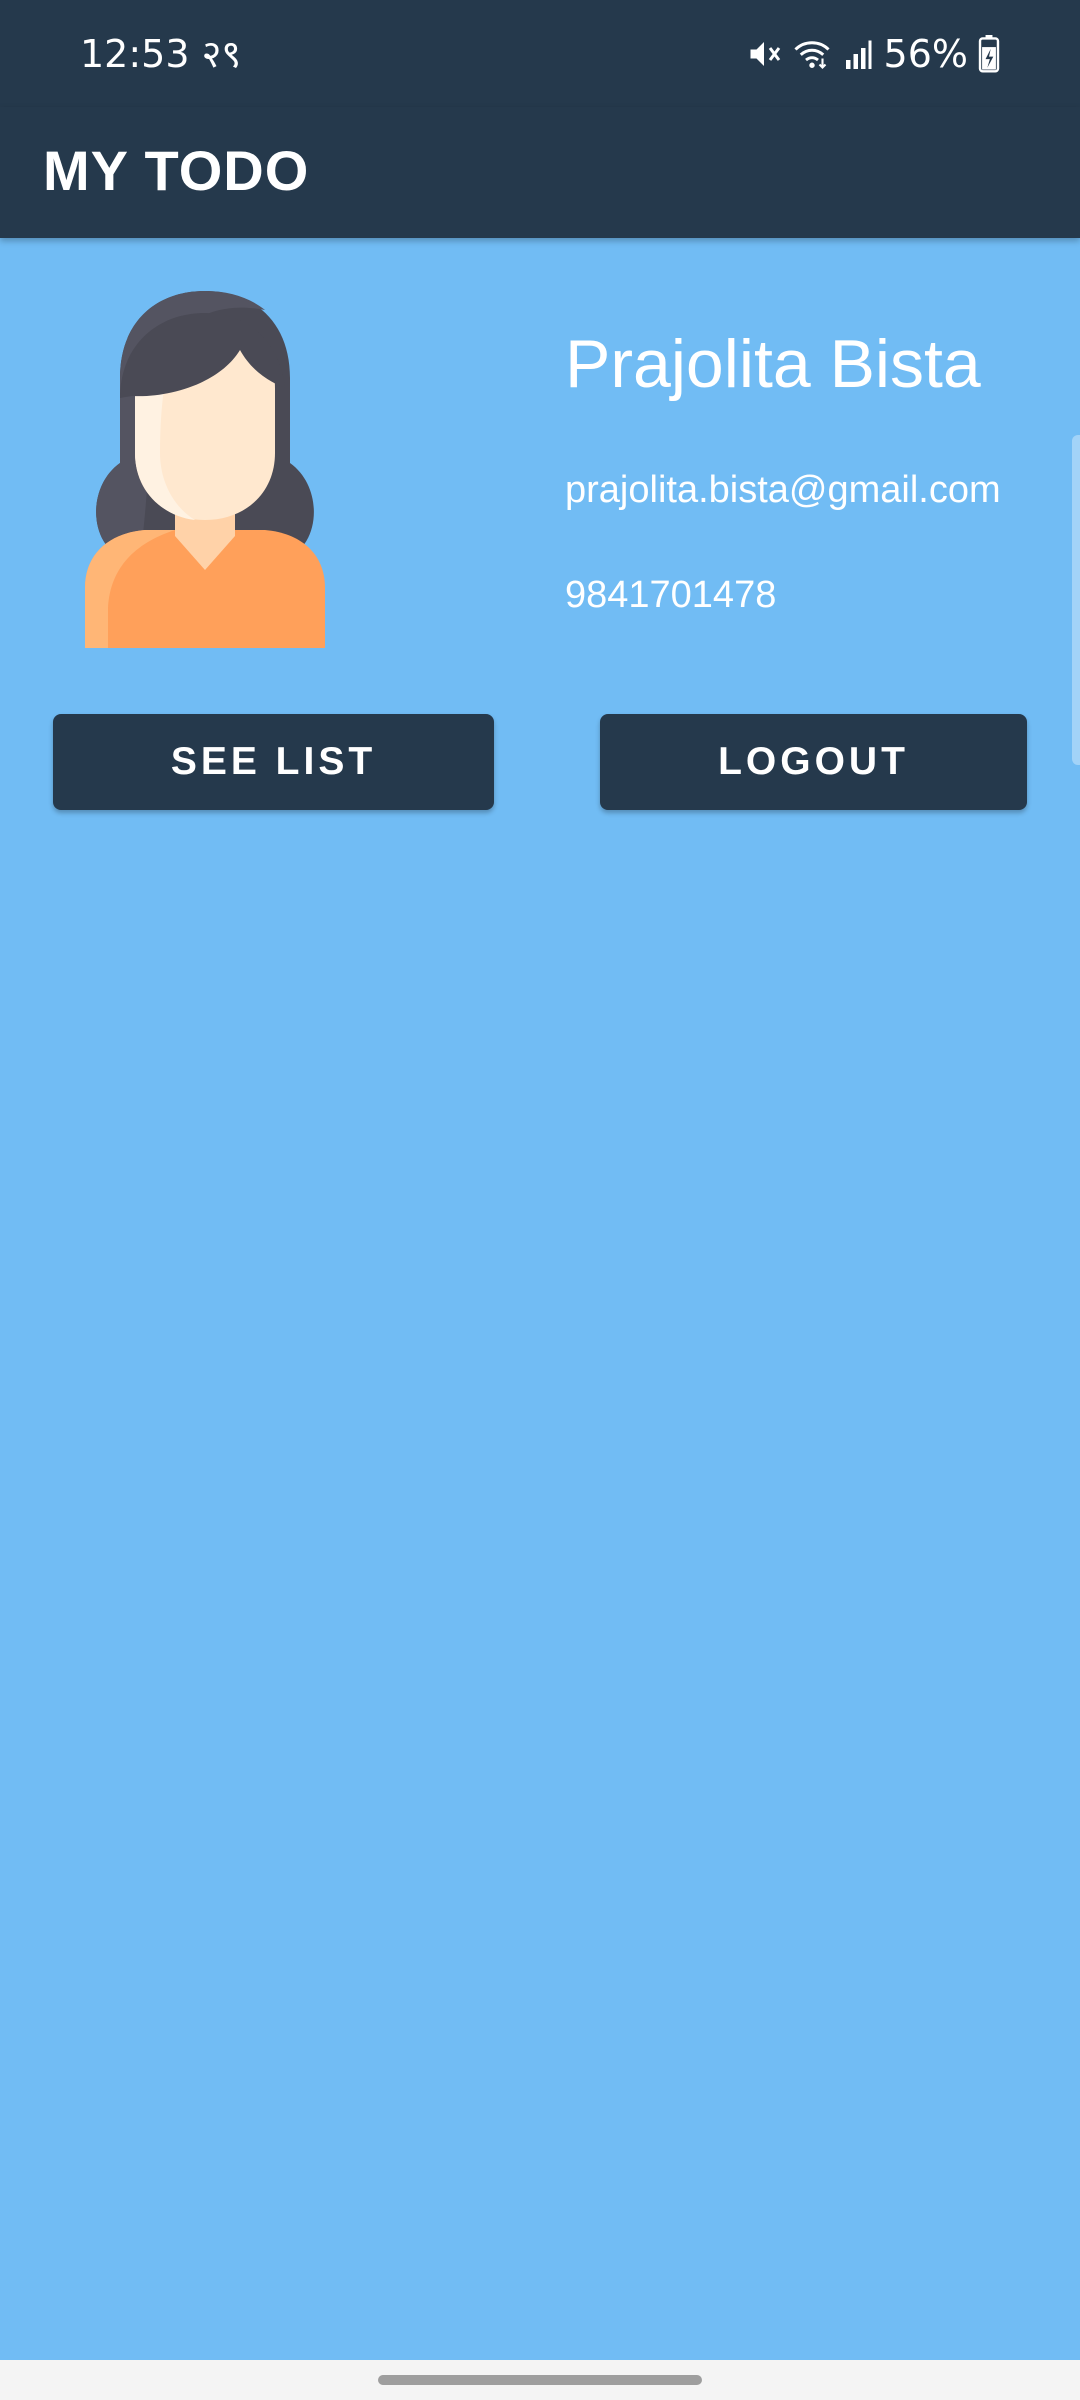 This screenshot has height=2400, width=1080. I want to click on profile-email: prajolita.bista@gmail.com, so click(783, 490).